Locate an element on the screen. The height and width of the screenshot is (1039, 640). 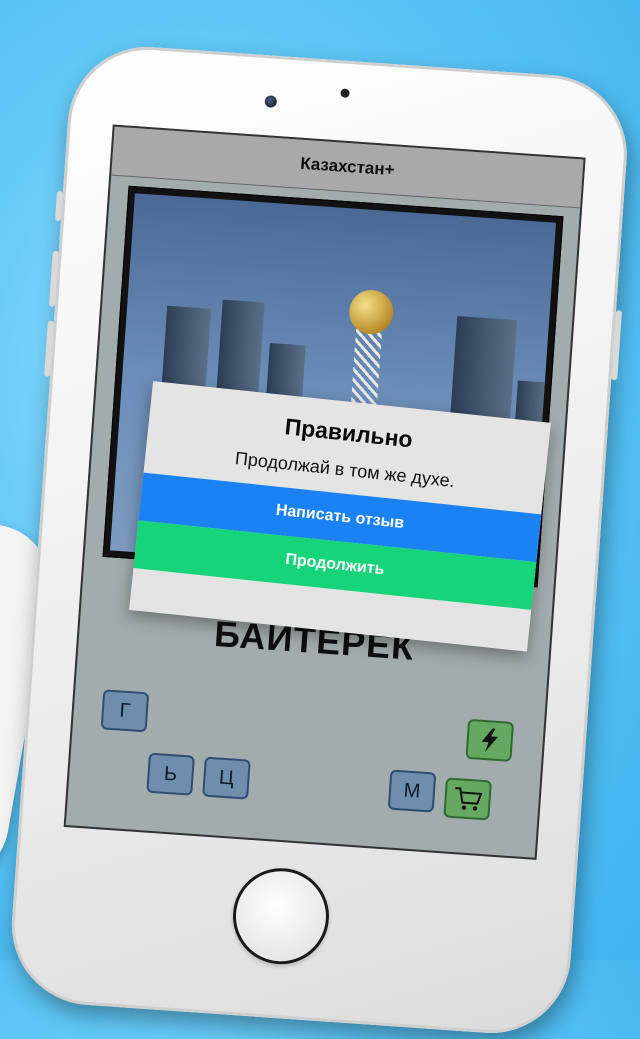
mute-switch is located at coordinates (59, 206).